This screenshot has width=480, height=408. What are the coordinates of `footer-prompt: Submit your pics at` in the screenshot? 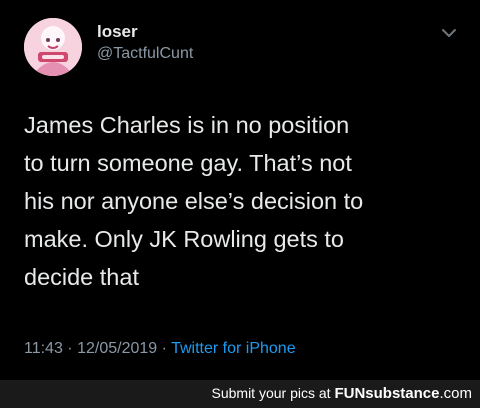 It's located at (271, 393).